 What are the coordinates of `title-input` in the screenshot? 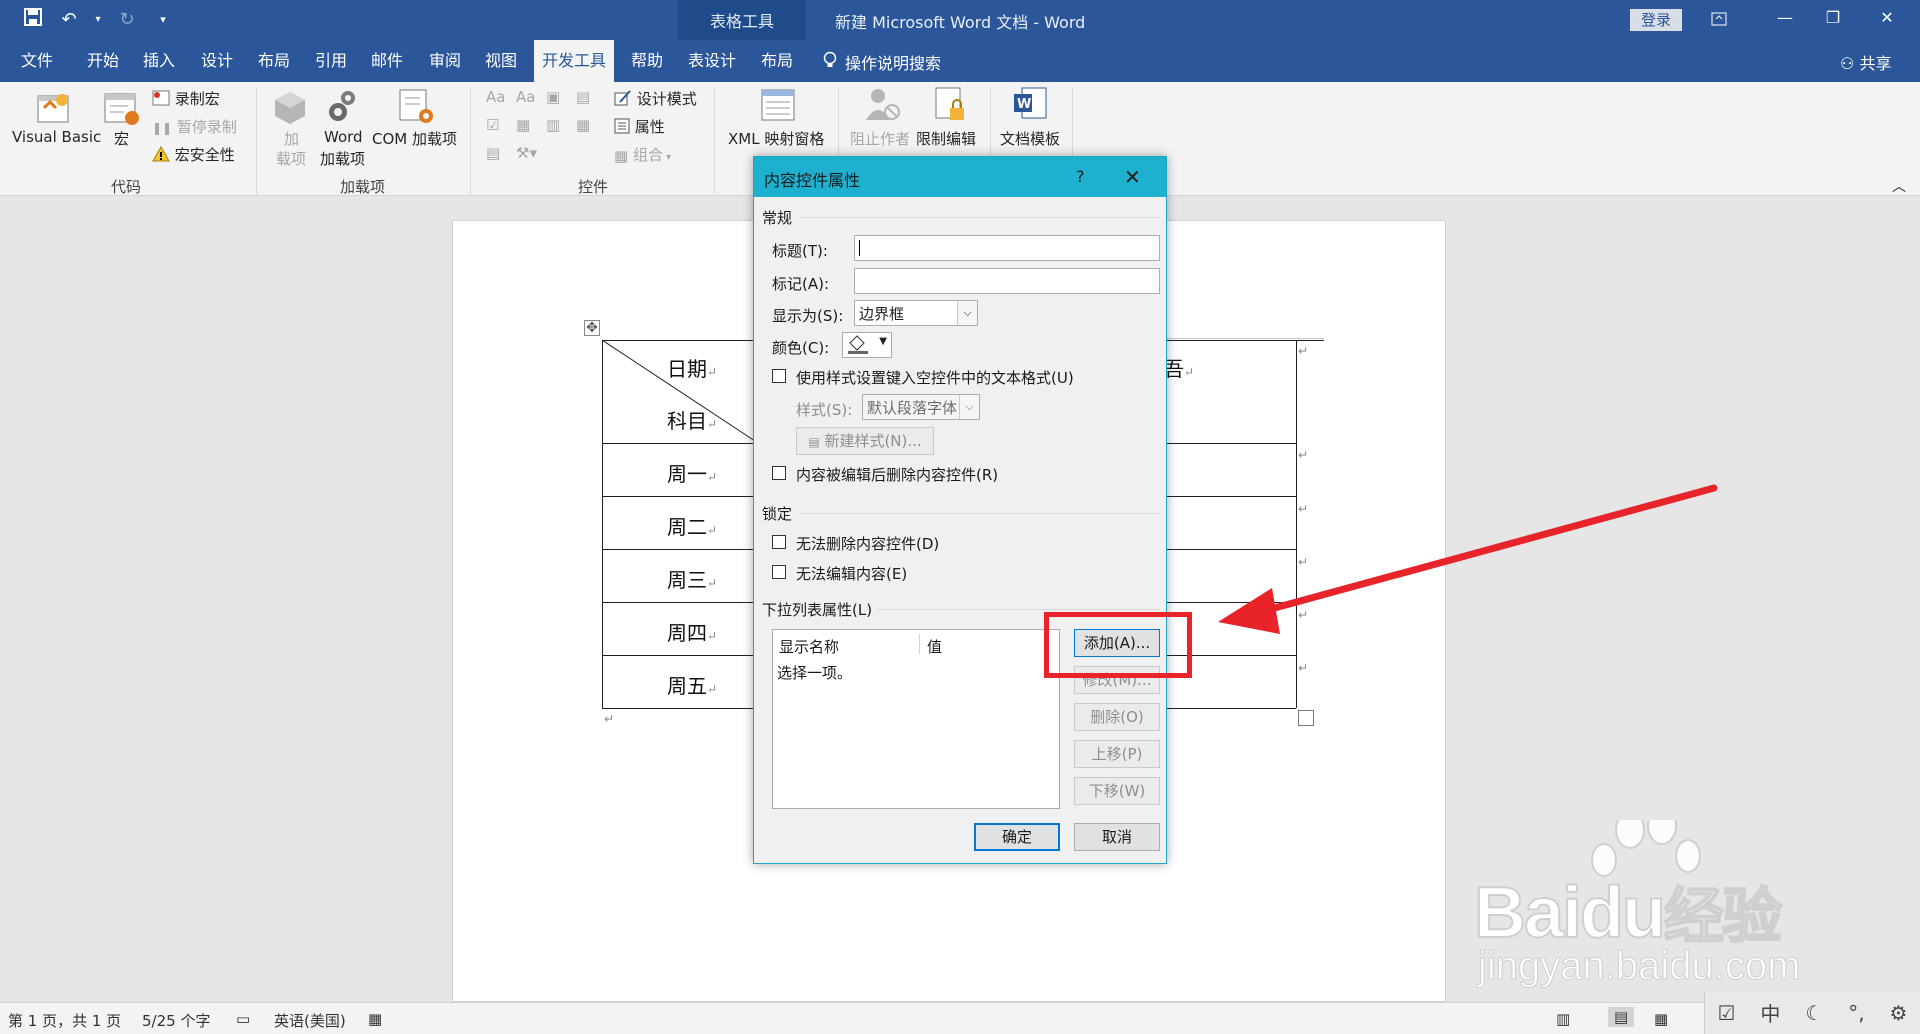 It's located at (1007, 248).